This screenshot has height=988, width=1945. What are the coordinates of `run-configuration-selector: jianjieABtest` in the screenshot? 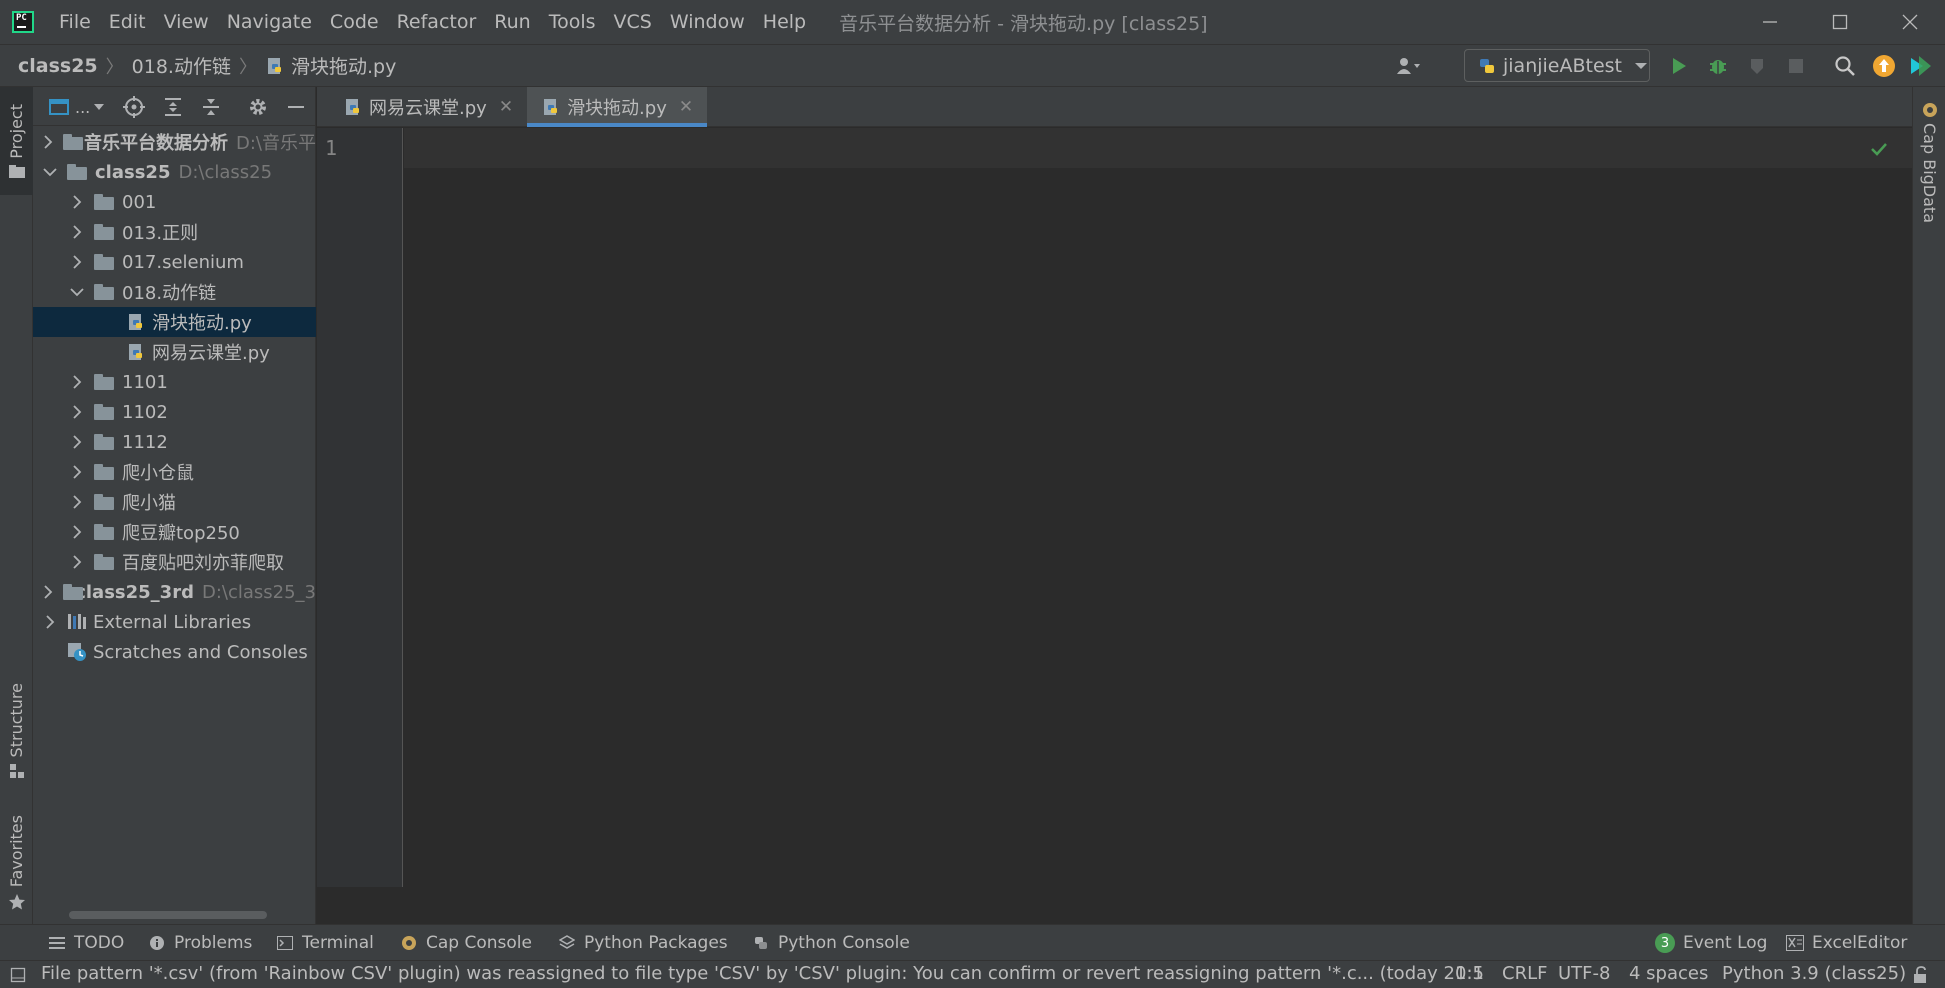 It's located at (1557, 65).